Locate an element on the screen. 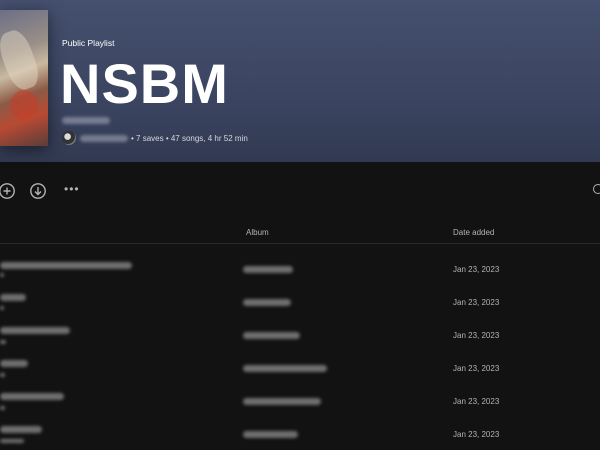  more-options-icon: ••• is located at coordinates (72, 189).